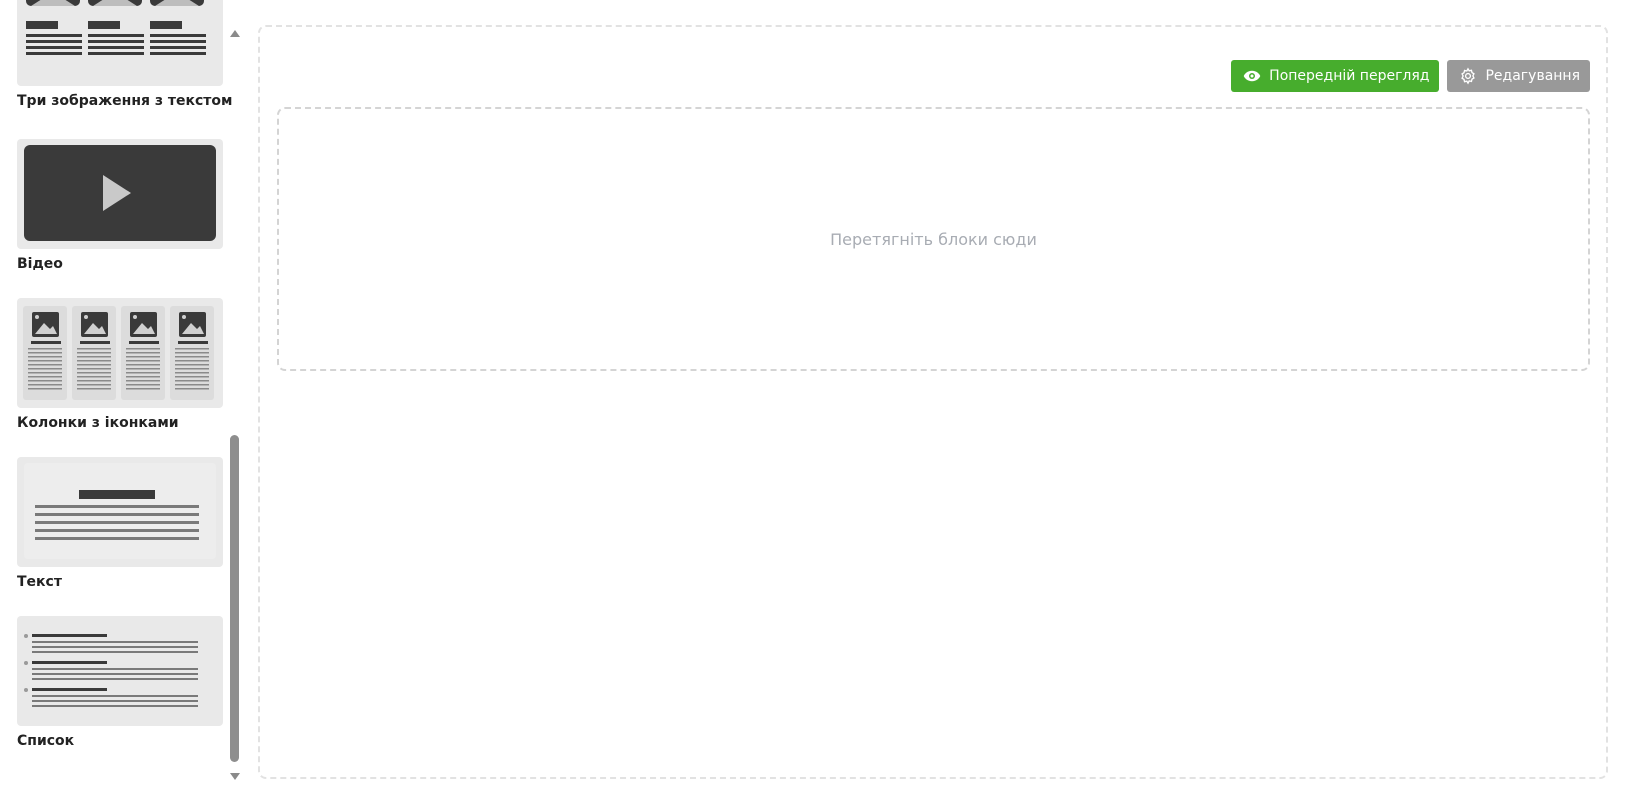 The width and height of the screenshot is (1627, 793). Describe the element at coordinates (40, 264) in the screenshot. I see `block-label: Відео` at that location.